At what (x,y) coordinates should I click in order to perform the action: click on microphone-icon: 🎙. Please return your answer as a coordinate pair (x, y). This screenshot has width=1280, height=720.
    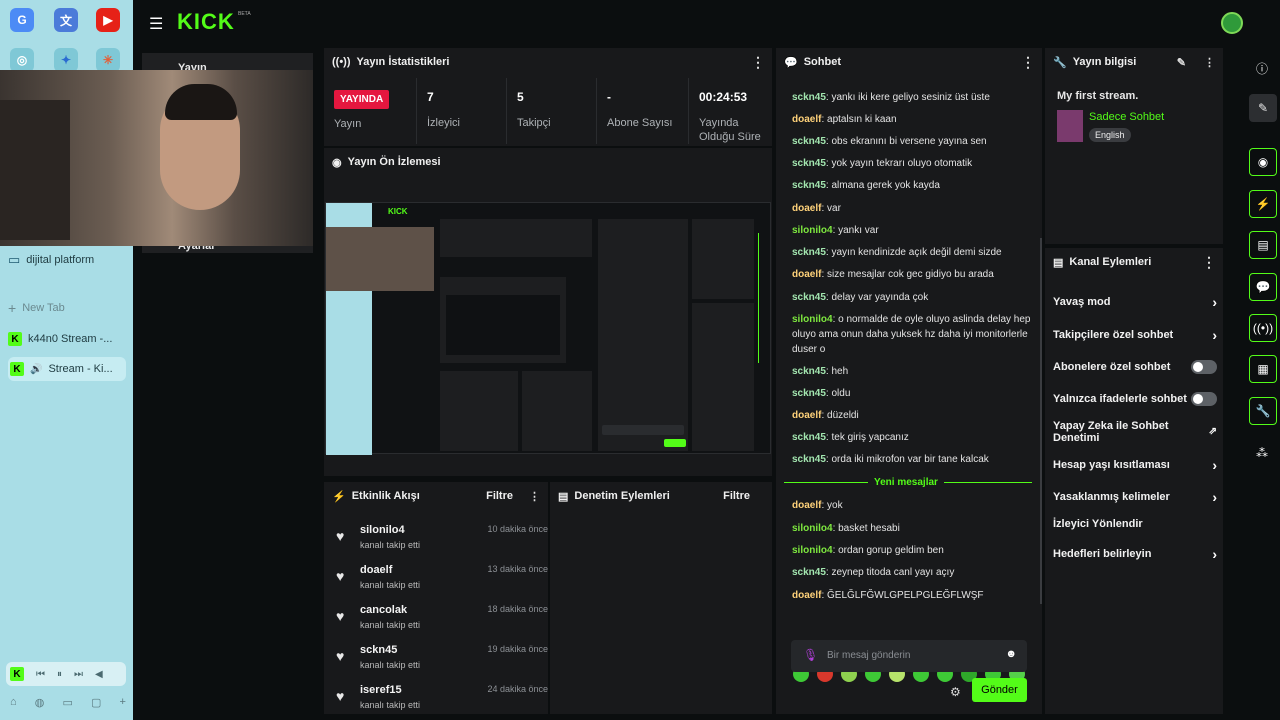
    Looking at the image, I should click on (810, 655).